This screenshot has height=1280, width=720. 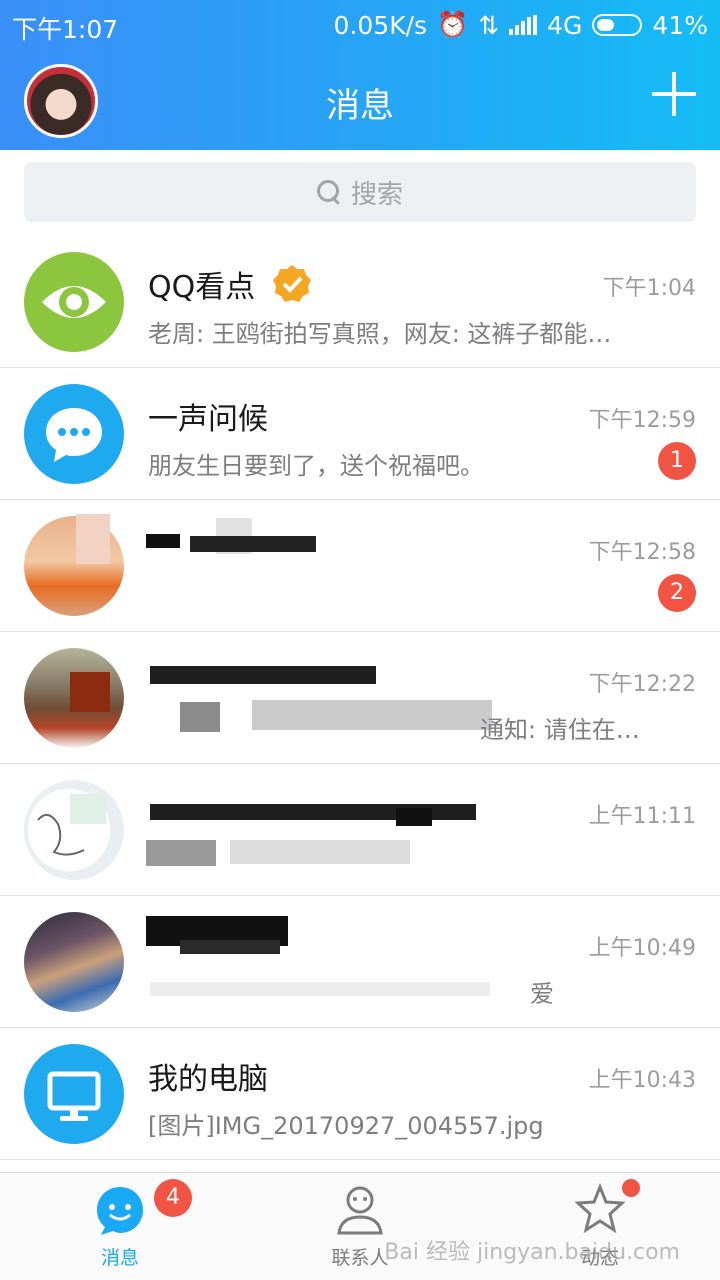 I want to click on sketch-avatar-icon, so click(x=71, y=825).